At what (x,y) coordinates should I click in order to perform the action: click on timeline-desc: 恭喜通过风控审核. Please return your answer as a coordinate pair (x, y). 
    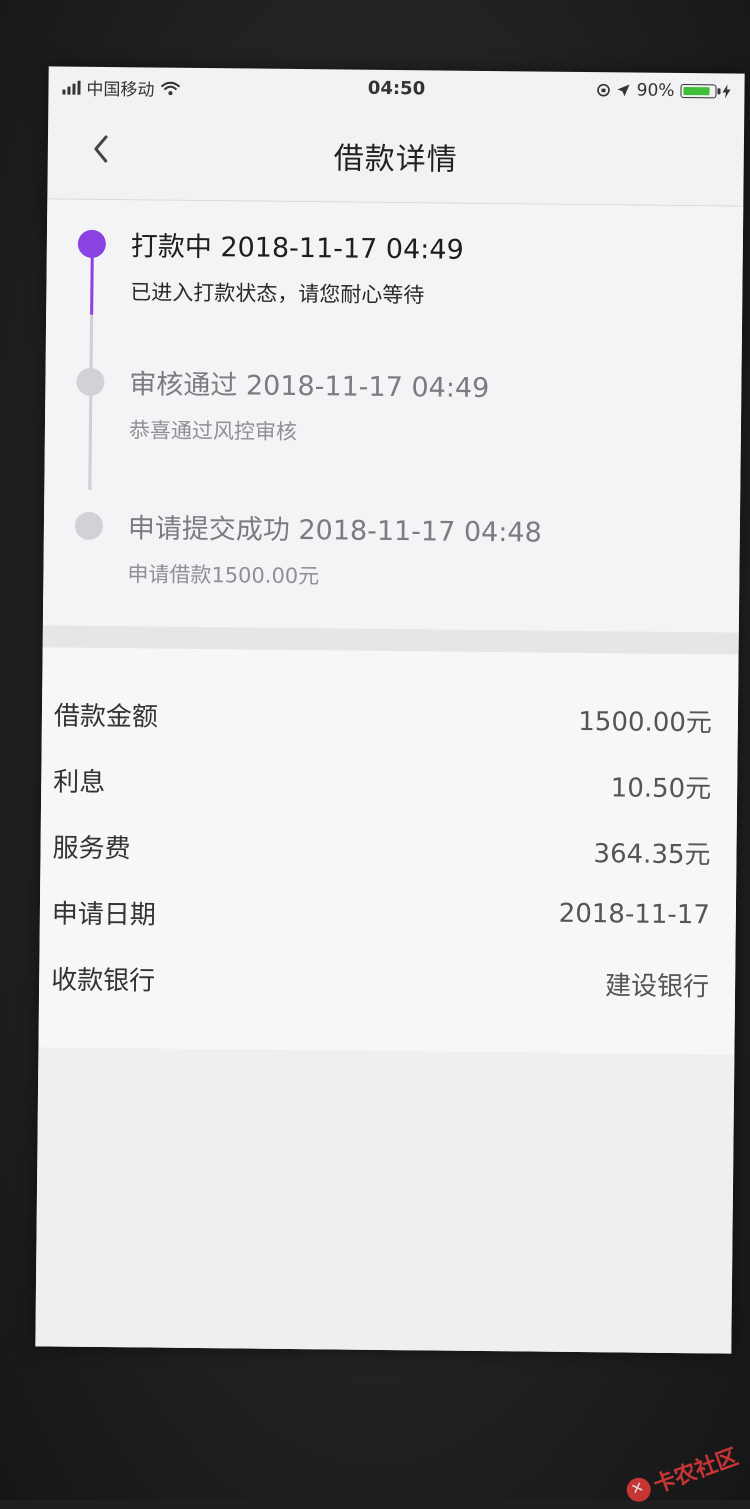
    Looking at the image, I should click on (213, 431).